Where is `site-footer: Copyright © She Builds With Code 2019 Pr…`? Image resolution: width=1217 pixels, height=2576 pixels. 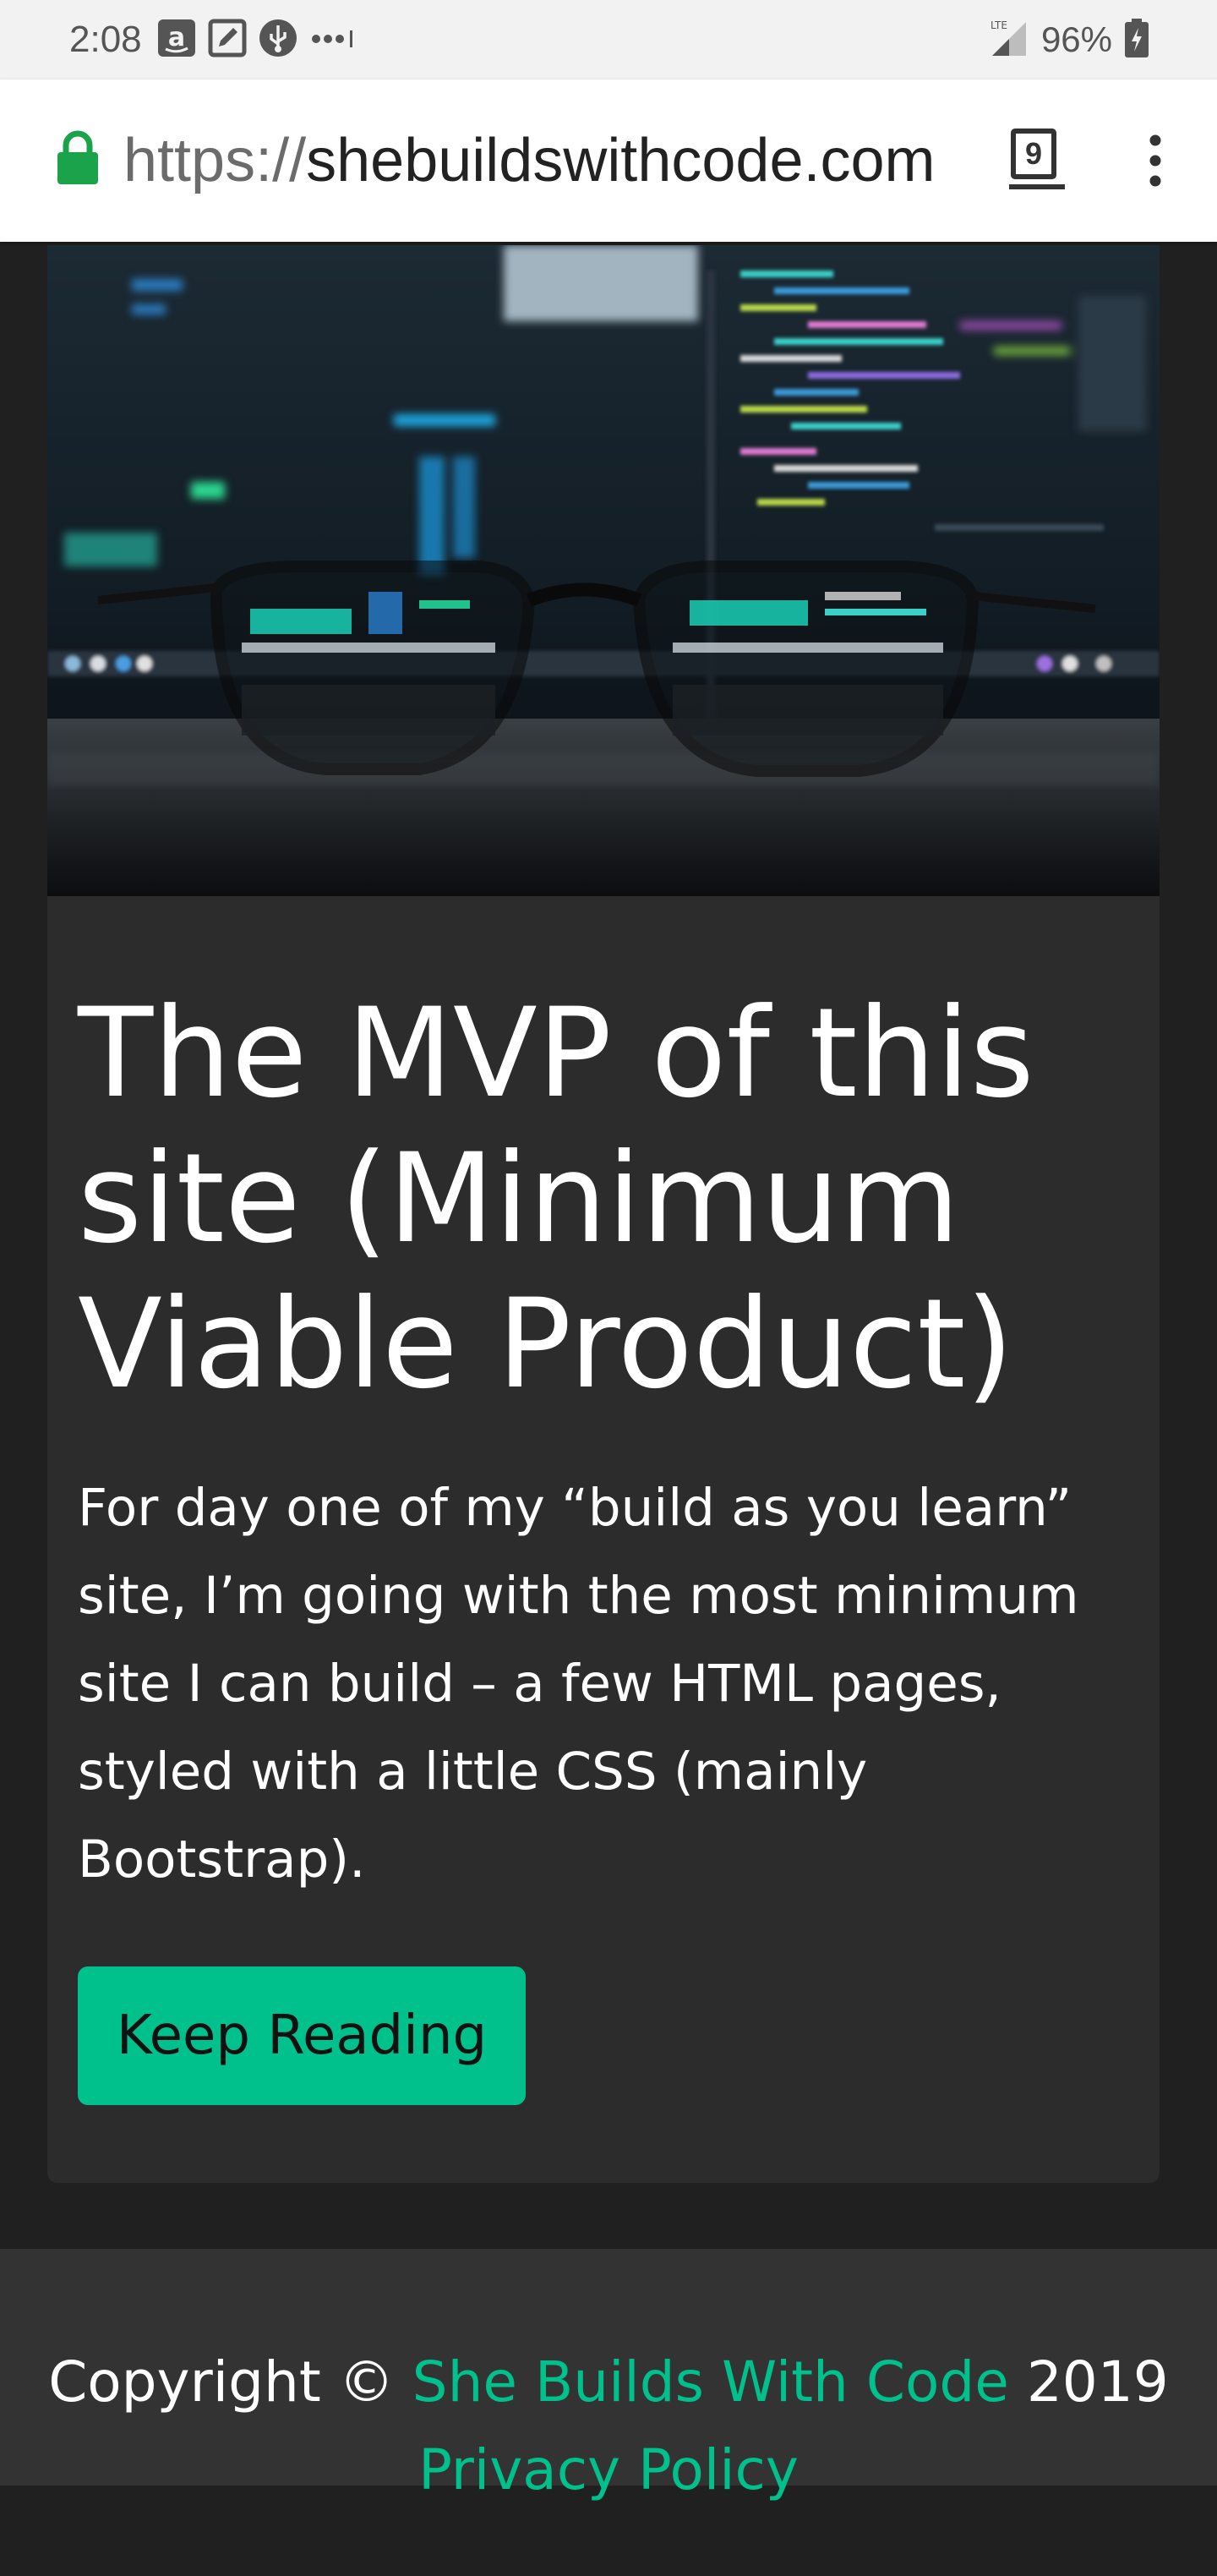
site-footer: Copyright © She Builds With Code 2019 Pr… is located at coordinates (608, 2375).